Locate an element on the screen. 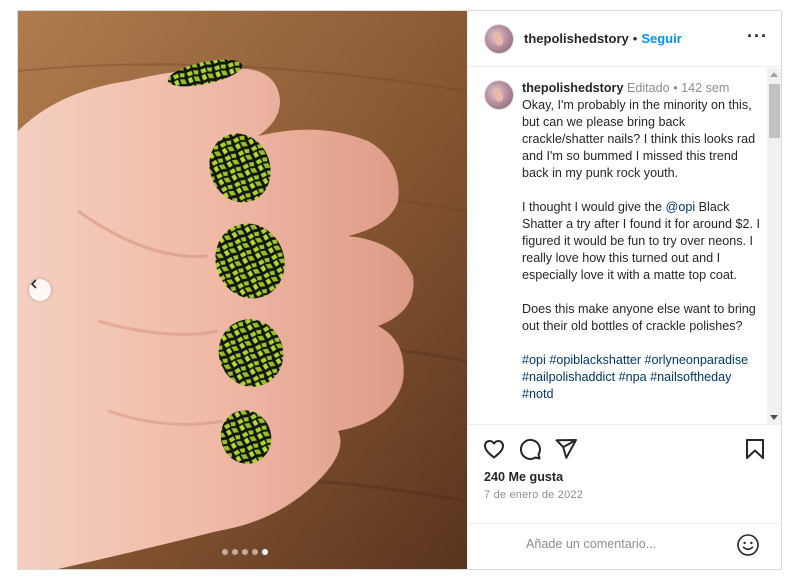 The width and height of the screenshot is (800, 580). like-count: 240 Me gusta is located at coordinates (523, 477).